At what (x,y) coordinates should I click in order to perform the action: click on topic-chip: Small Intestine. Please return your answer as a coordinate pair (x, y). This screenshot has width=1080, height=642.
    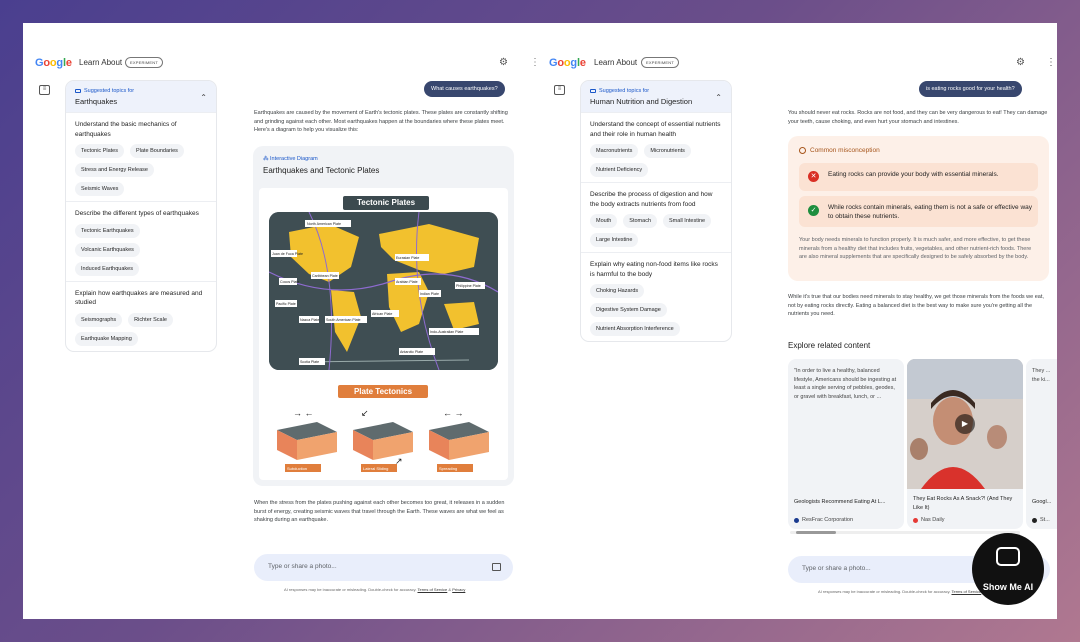
    Looking at the image, I should click on (687, 221).